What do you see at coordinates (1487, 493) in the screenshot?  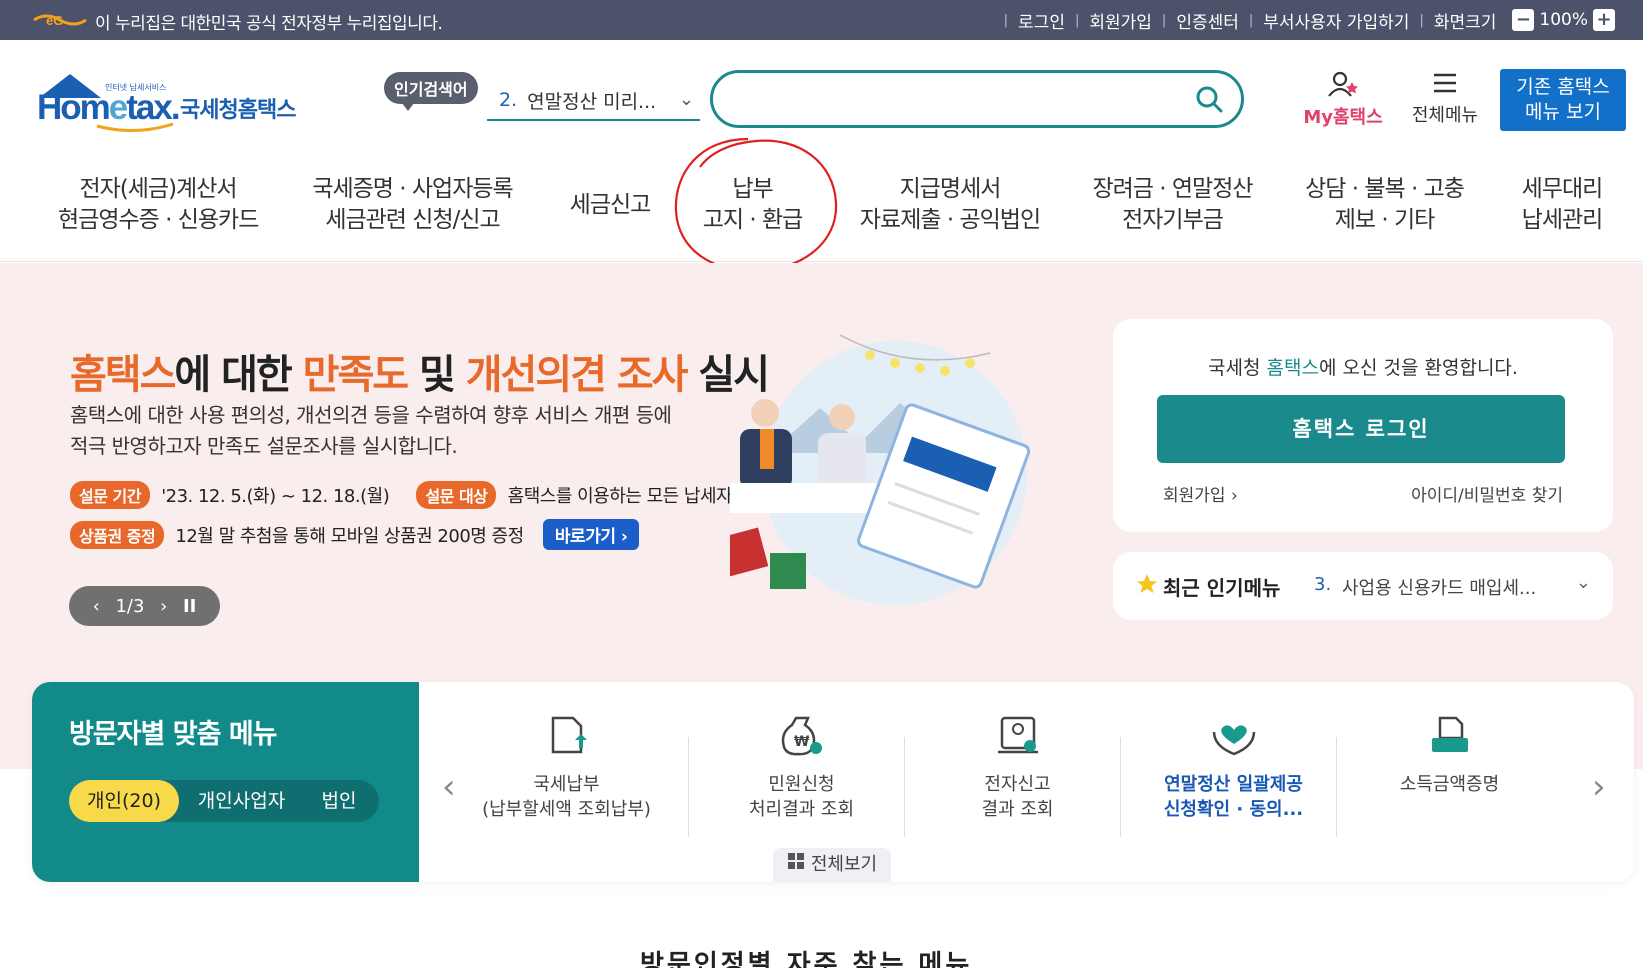 I see `find-id-password-link: 아이디/비밀번호 찾기` at bounding box center [1487, 493].